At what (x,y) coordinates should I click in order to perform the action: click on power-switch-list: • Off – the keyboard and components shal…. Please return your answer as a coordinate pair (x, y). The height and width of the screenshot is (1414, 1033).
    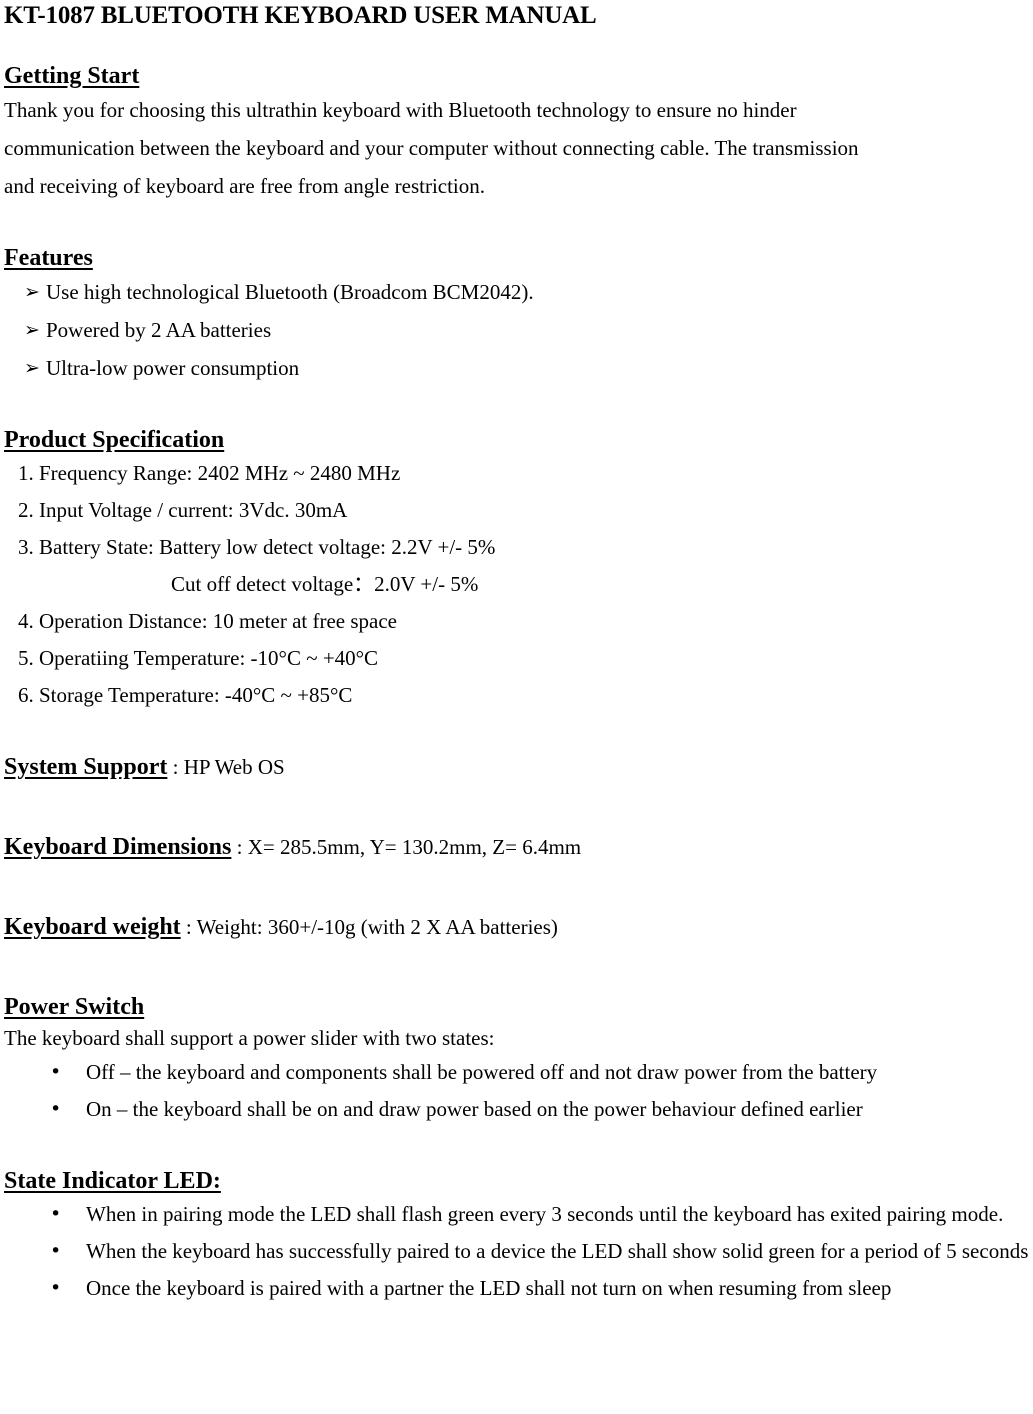
    Looking at the image, I should click on (516, 1091).